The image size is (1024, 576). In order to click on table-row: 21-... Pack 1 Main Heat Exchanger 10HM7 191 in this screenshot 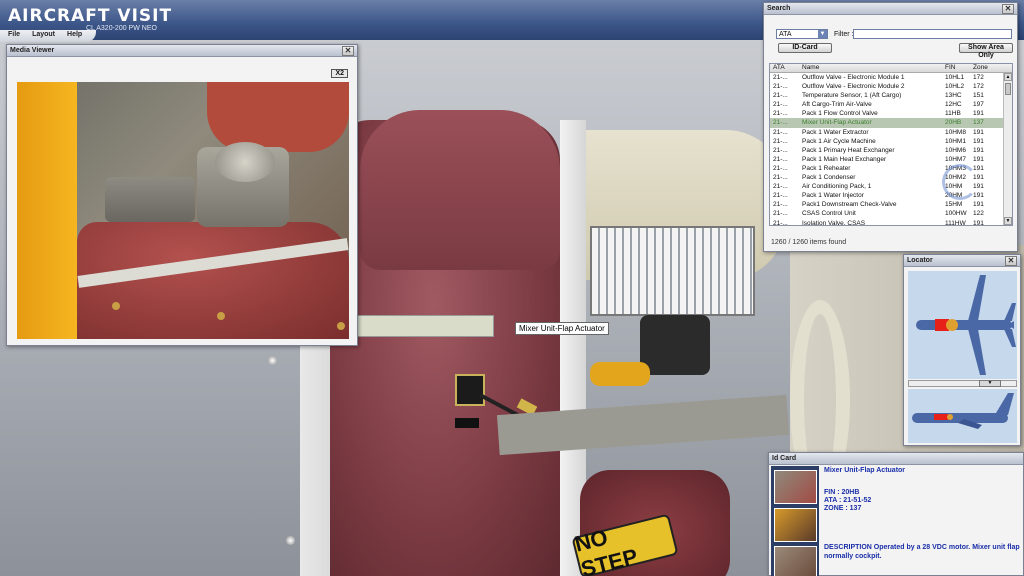, I will do `click(891, 159)`.